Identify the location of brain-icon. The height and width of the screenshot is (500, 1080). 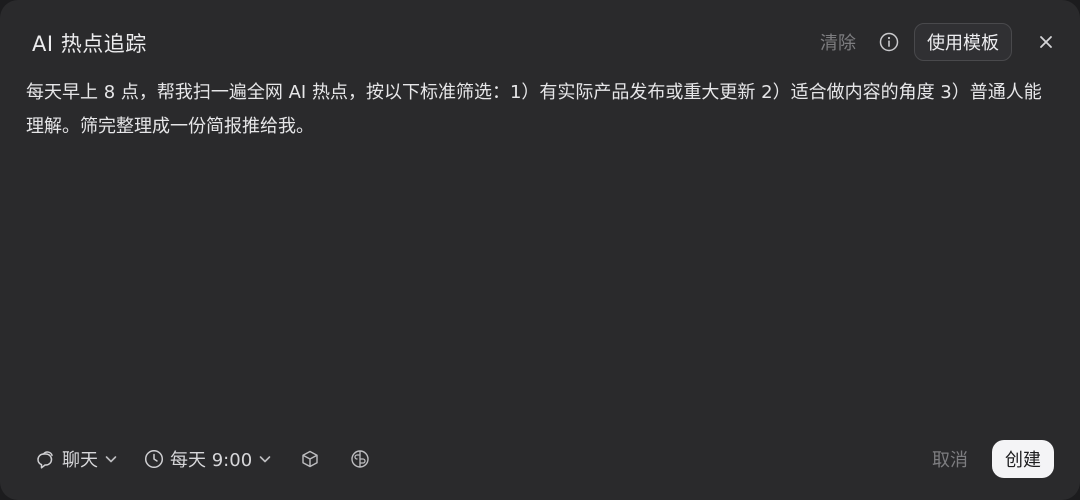
(360, 459).